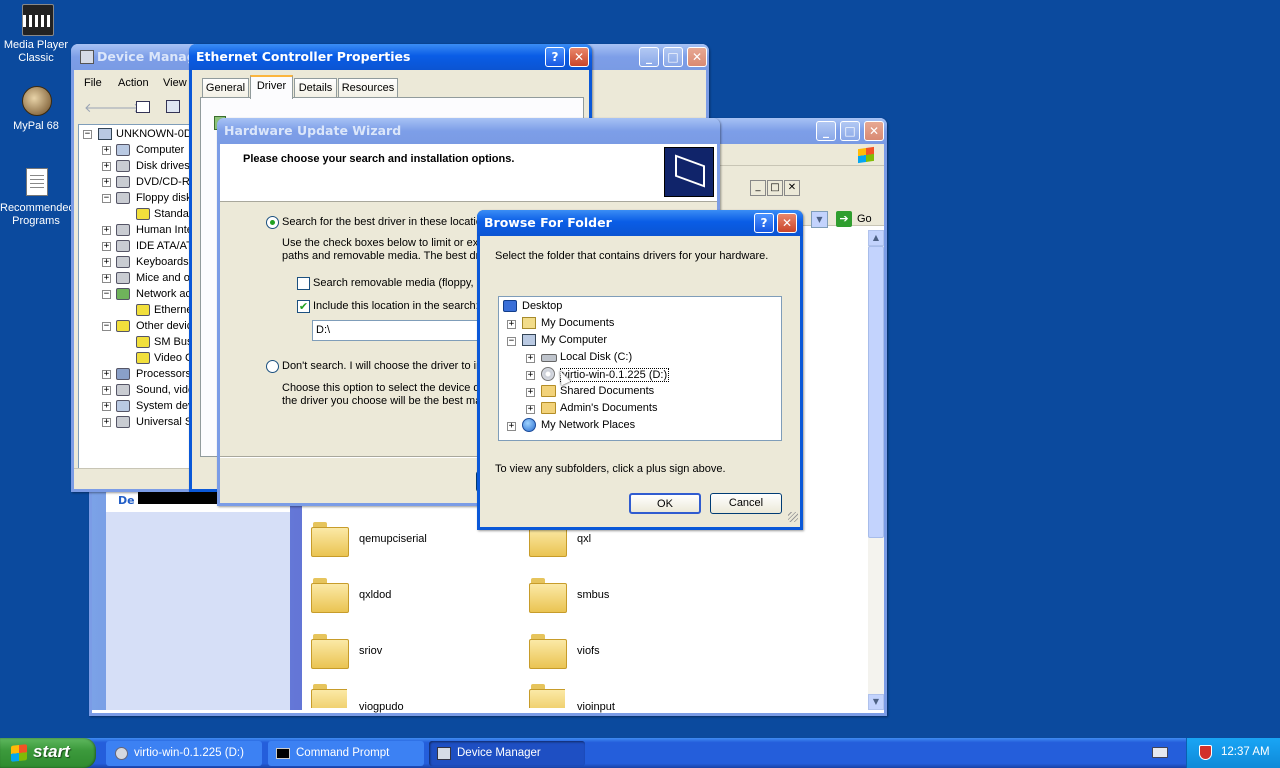  I want to click on folder-label: viofs, so click(588, 651).